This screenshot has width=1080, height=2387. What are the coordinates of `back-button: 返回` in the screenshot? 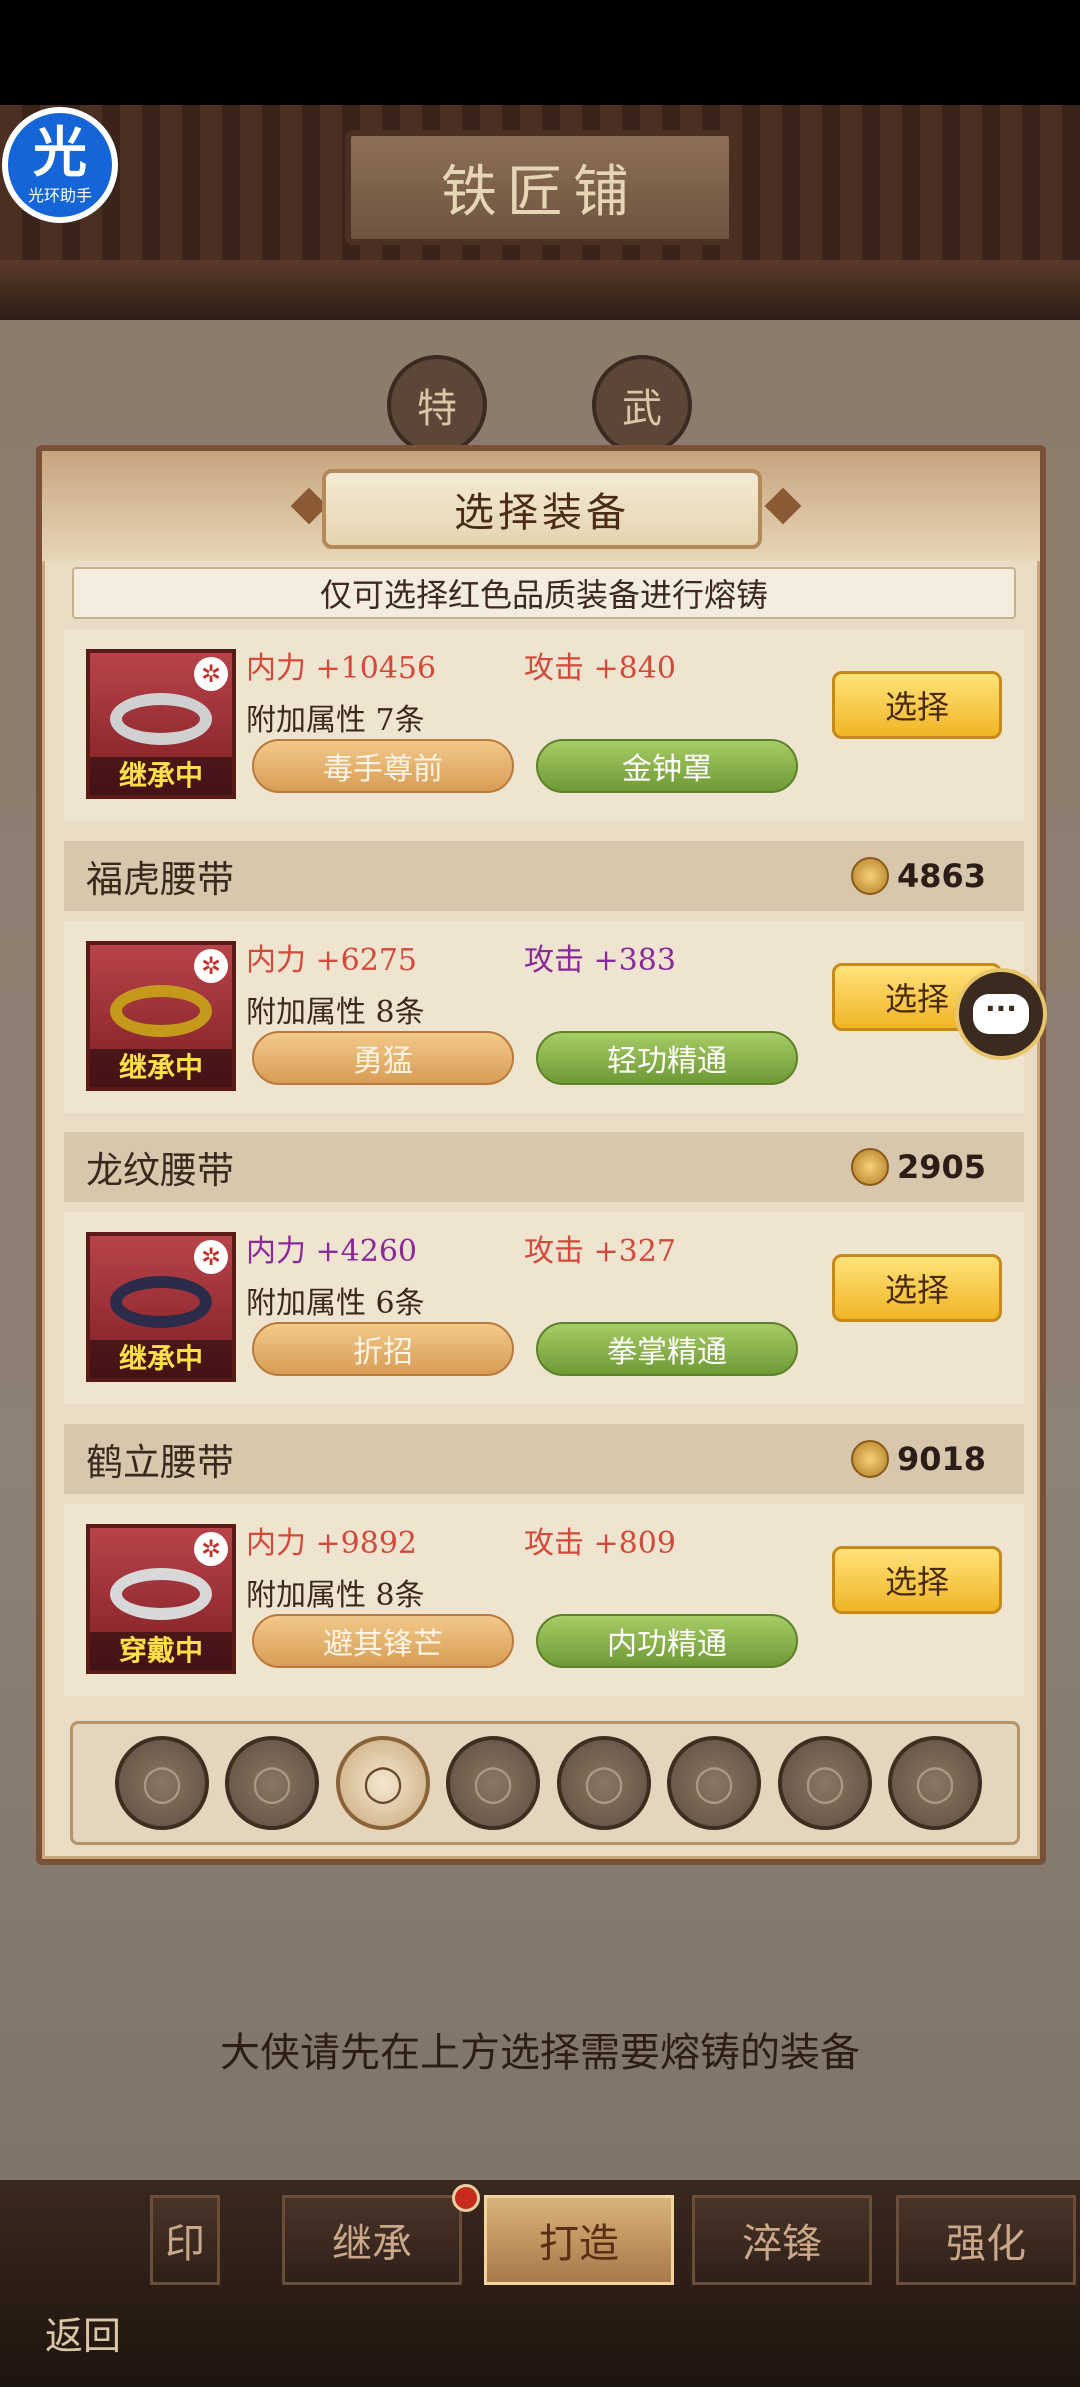 It's located at (83, 2305).